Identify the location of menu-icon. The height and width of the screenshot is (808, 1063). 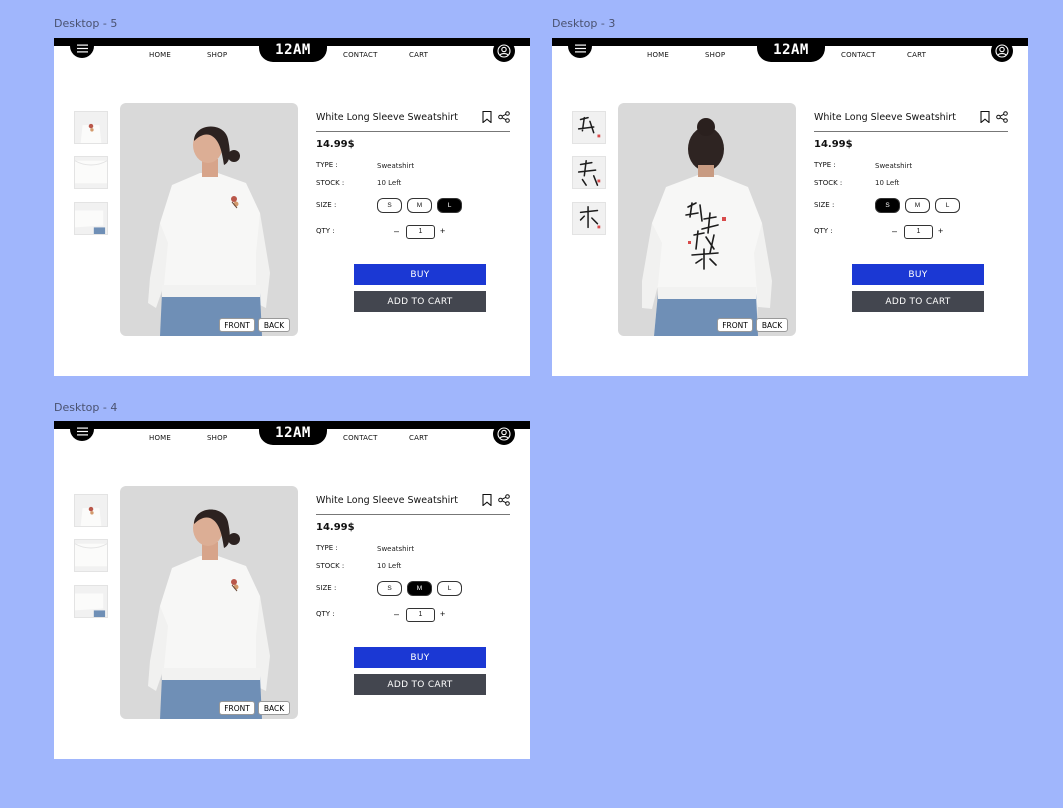
(82, 48).